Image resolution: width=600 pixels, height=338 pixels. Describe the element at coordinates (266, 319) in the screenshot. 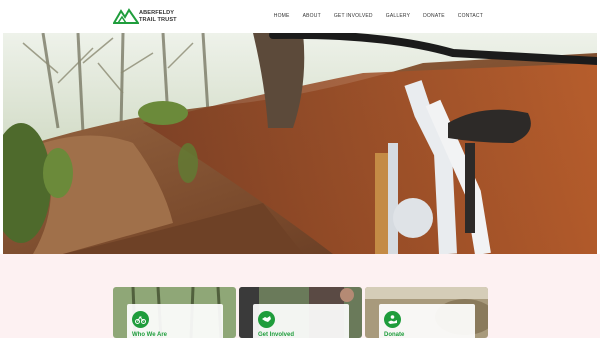

I see `handshake-icon` at that location.